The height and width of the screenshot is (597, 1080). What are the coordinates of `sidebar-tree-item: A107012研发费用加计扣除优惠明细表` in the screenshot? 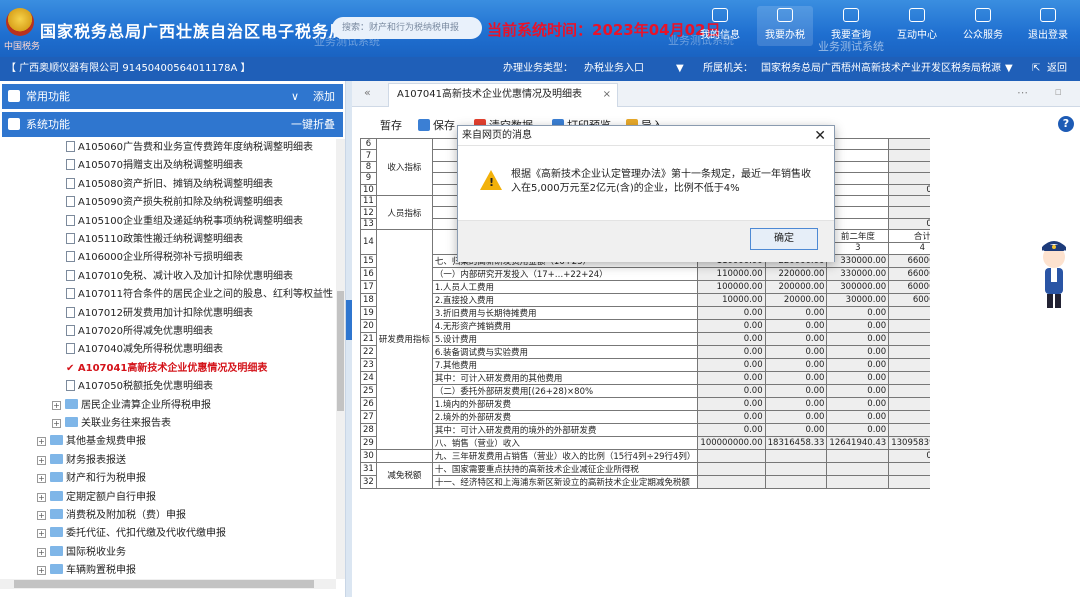 It's located at (159, 314).